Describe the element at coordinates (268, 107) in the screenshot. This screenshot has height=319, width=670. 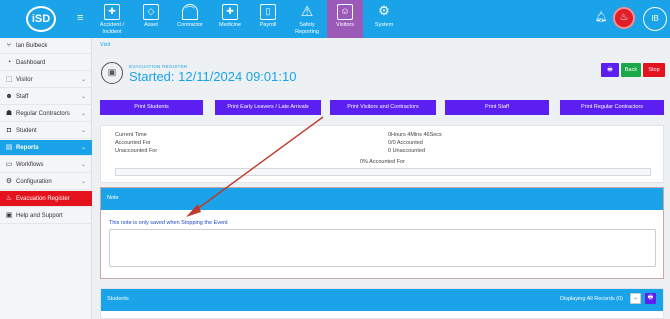
I see `print-early-leavers-button: Print Early Leavers / Late Arrivals` at that location.